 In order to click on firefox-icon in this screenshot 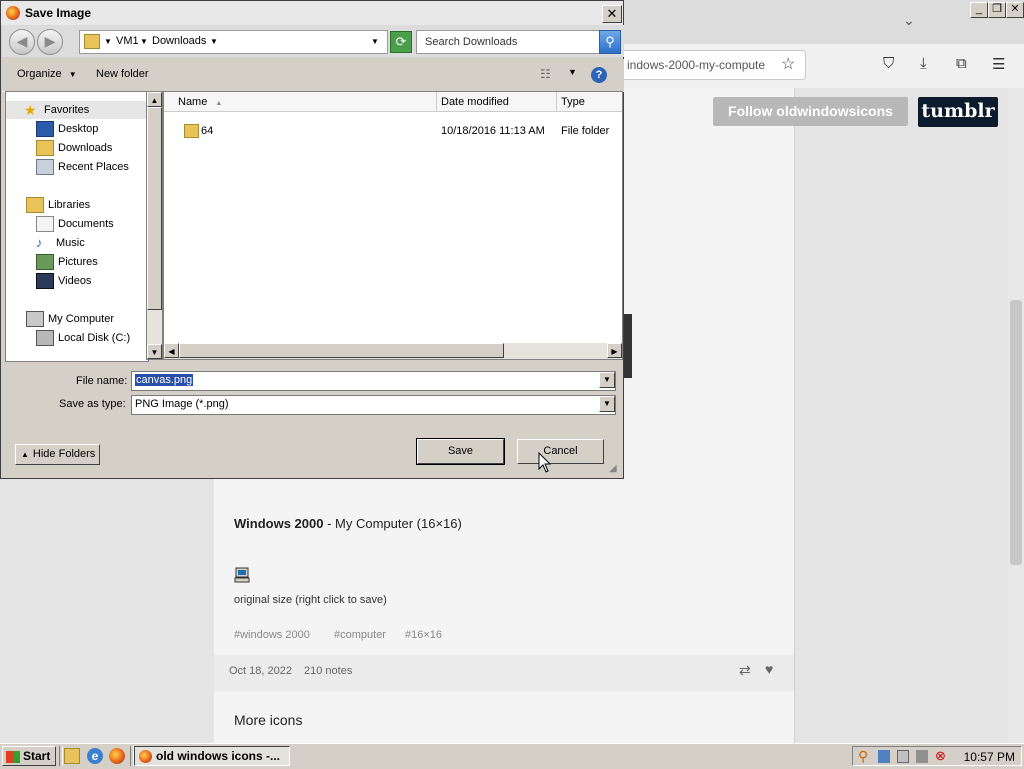, I will do `click(145, 757)`.